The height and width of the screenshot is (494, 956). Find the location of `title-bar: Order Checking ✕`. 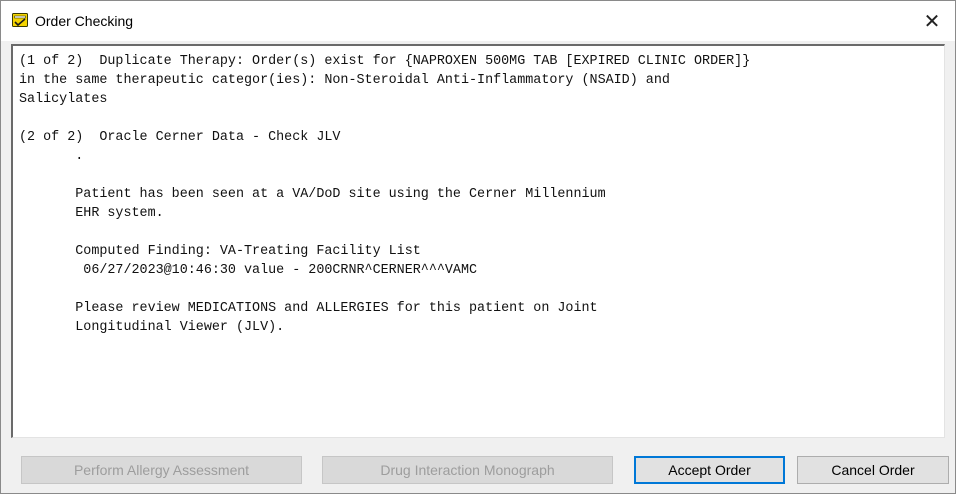

title-bar: Order Checking ✕ is located at coordinates (478, 21).